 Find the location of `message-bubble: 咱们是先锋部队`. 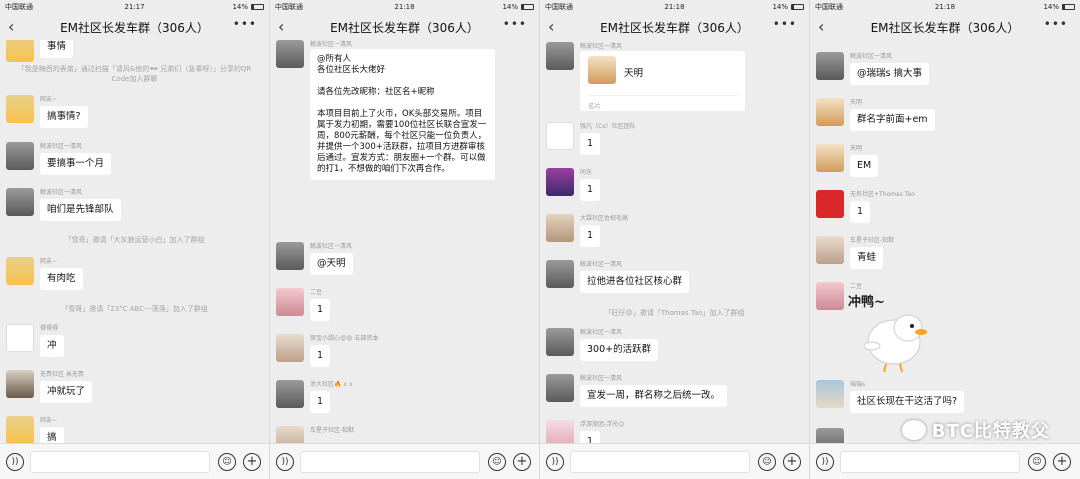

message-bubble: 咱们是先锋部队 is located at coordinates (80, 210).